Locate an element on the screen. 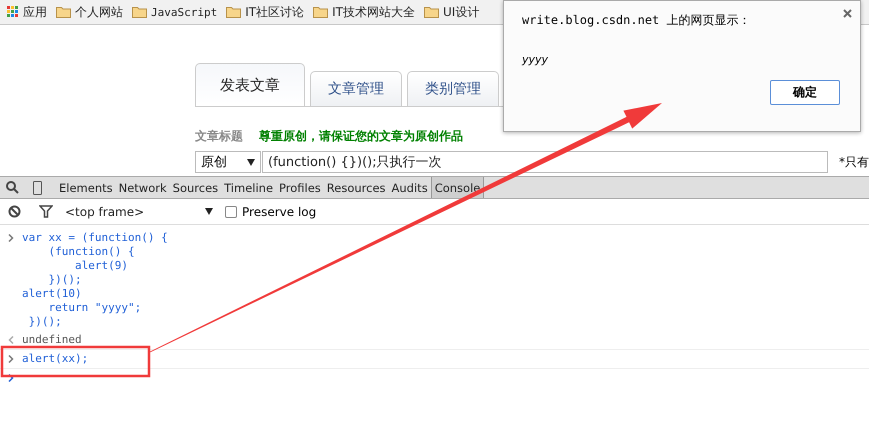 Image resolution: width=869 pixels, height=422 pixels. originality-notice: 尊重原创，请保证您的文章为原创作品 is located at coordinates (361, 136).